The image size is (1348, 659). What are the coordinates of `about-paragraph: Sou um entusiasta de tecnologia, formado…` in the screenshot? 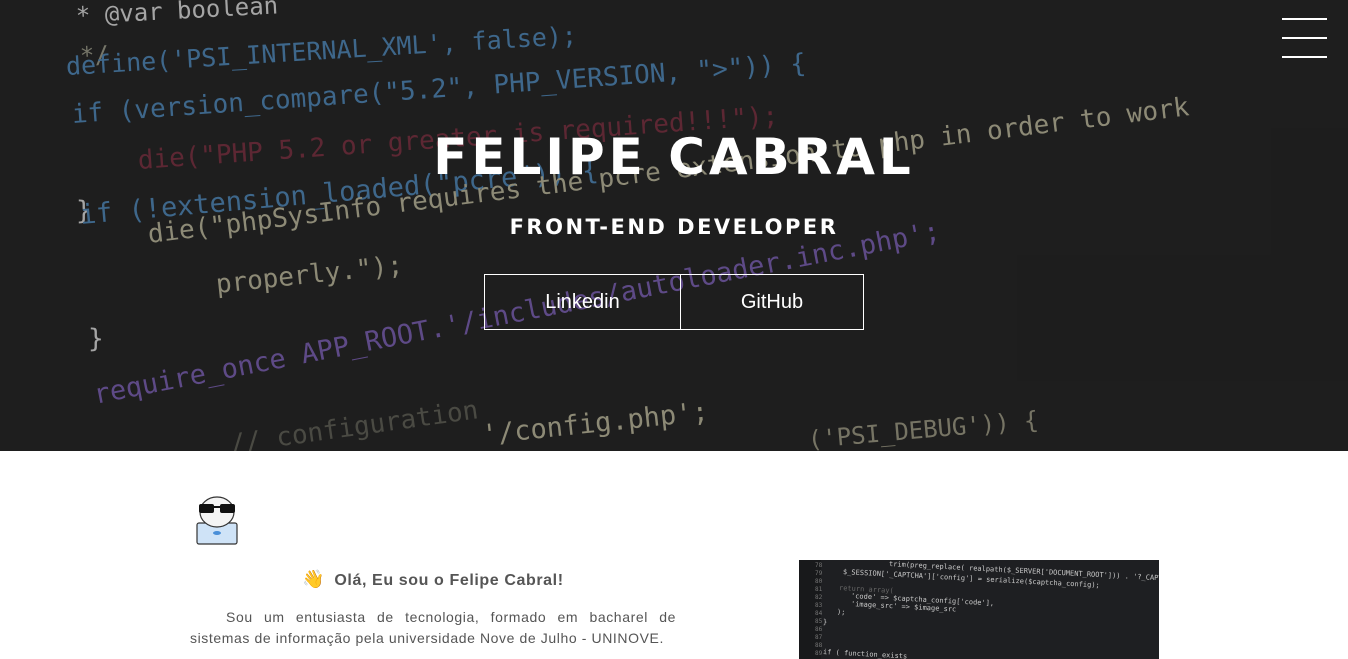 It's located at (433, 627).